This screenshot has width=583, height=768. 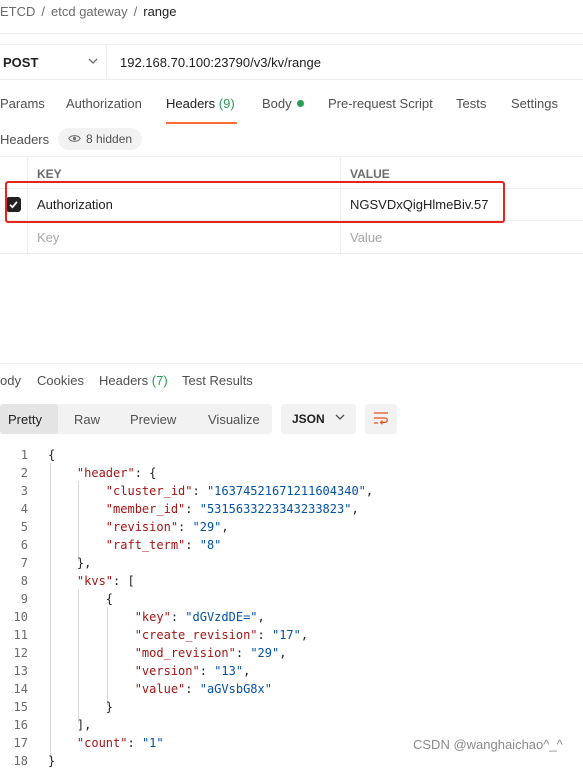 I want to click on tab-body: Body, so click(x=283, y=103).